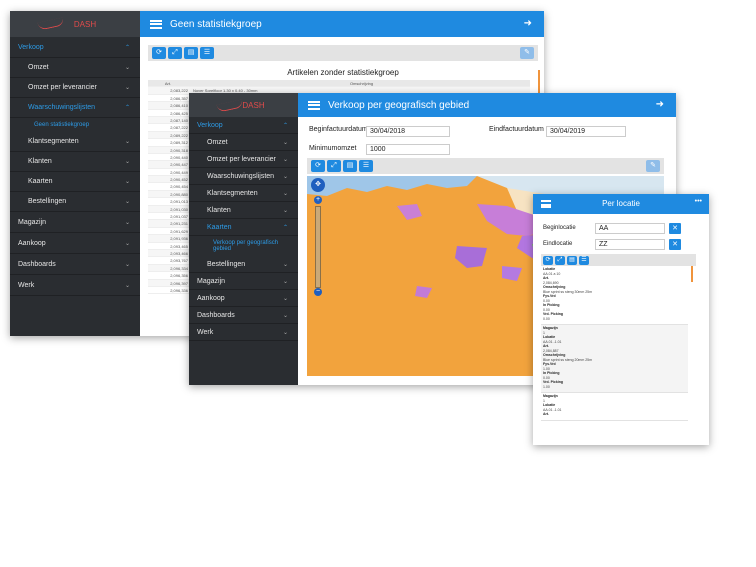  Describe the element at coordinates (210, 125) in the screenshot. I see `sidebar-item-label: Verkoop` at that location.